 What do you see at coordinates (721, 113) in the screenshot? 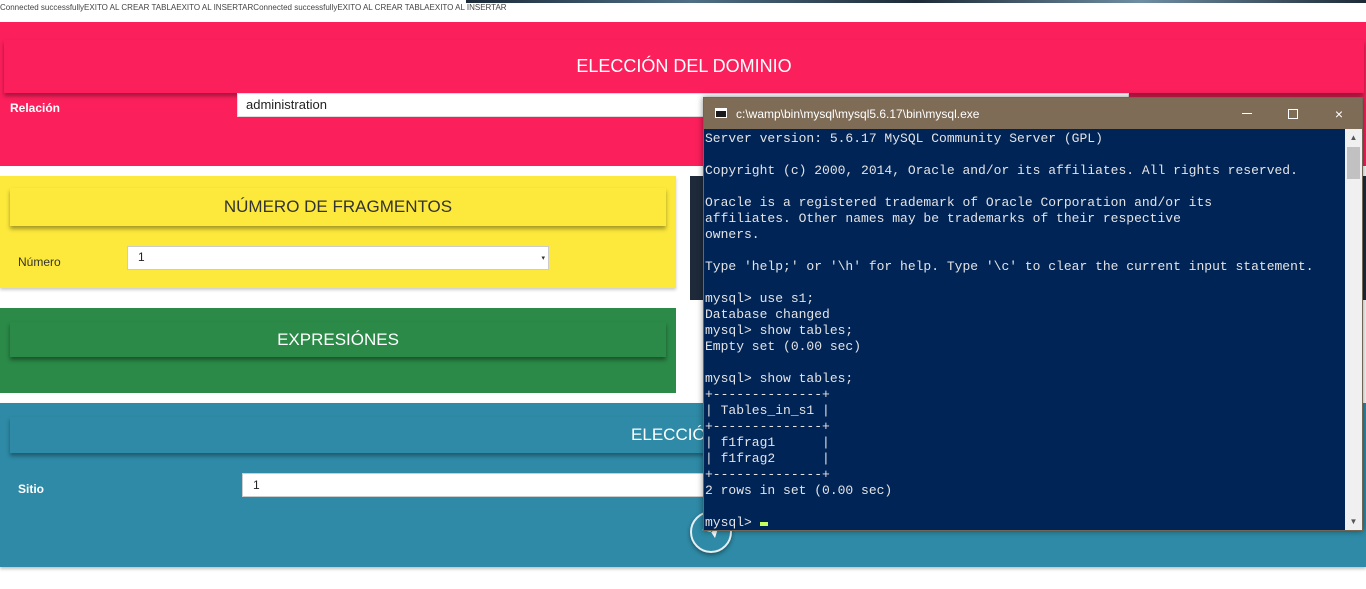
I see `console-app-icon` at bounding box center [721, 113].